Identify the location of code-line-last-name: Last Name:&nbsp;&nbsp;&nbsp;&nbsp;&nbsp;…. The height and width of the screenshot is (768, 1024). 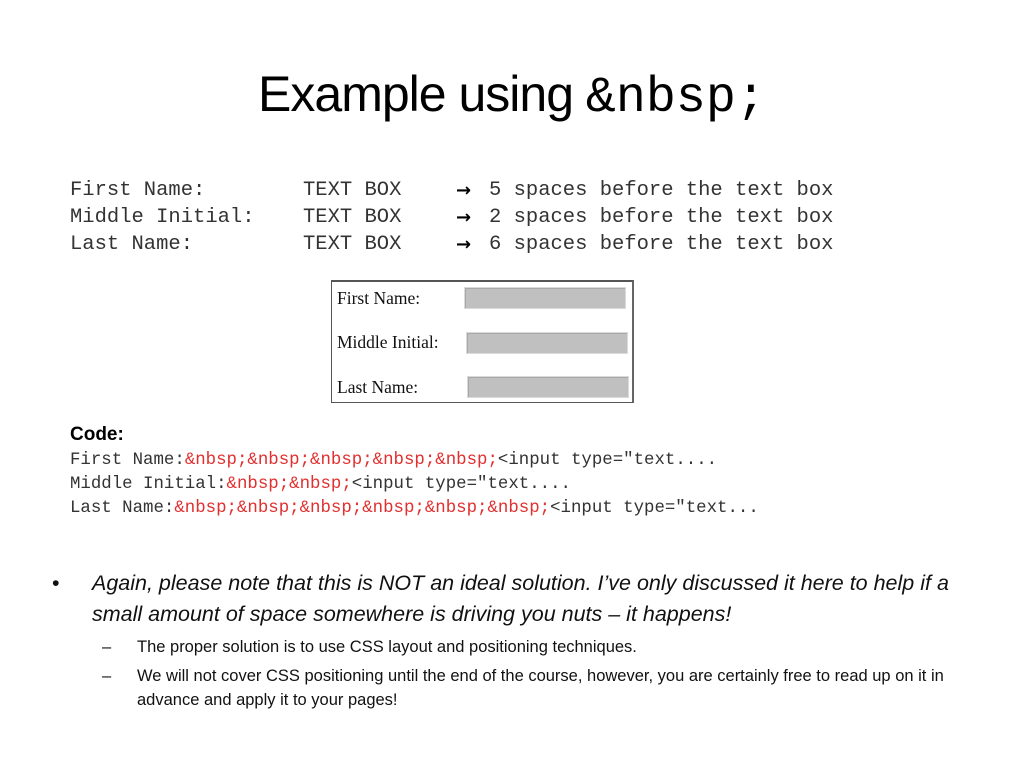
(414, 509).